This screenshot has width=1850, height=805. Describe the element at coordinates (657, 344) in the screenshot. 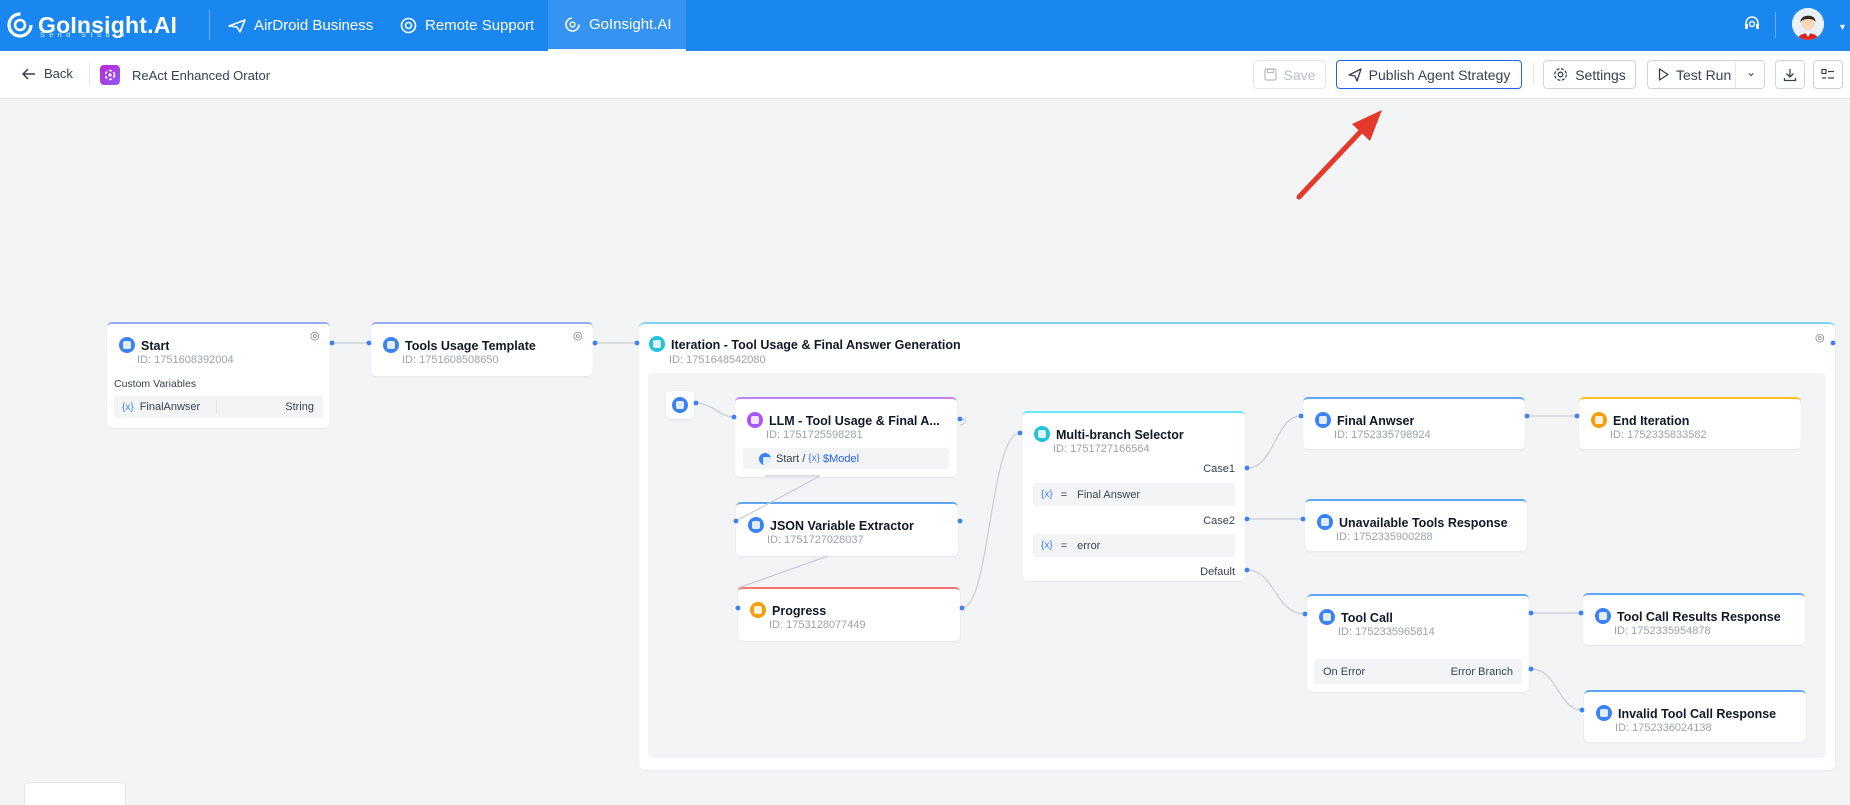

I see `iteration-icon` at that location.